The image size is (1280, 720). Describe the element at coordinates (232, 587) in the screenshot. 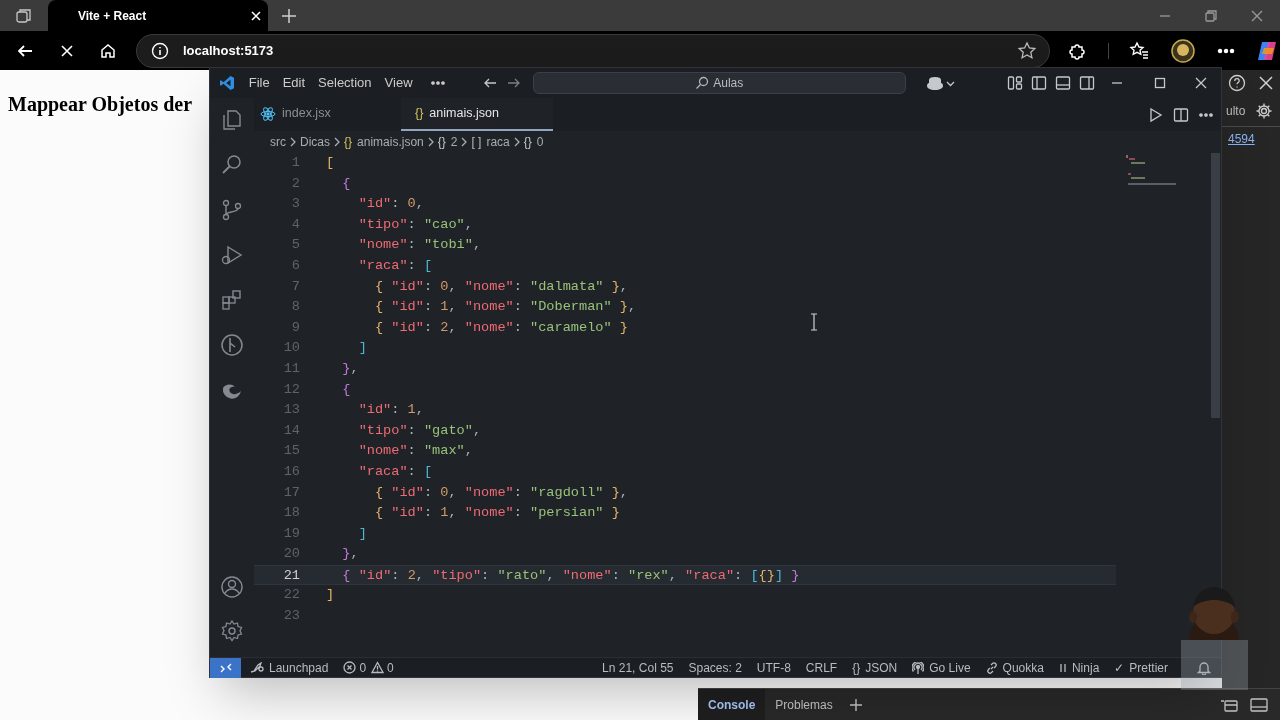

I see `account-icon` at that location.